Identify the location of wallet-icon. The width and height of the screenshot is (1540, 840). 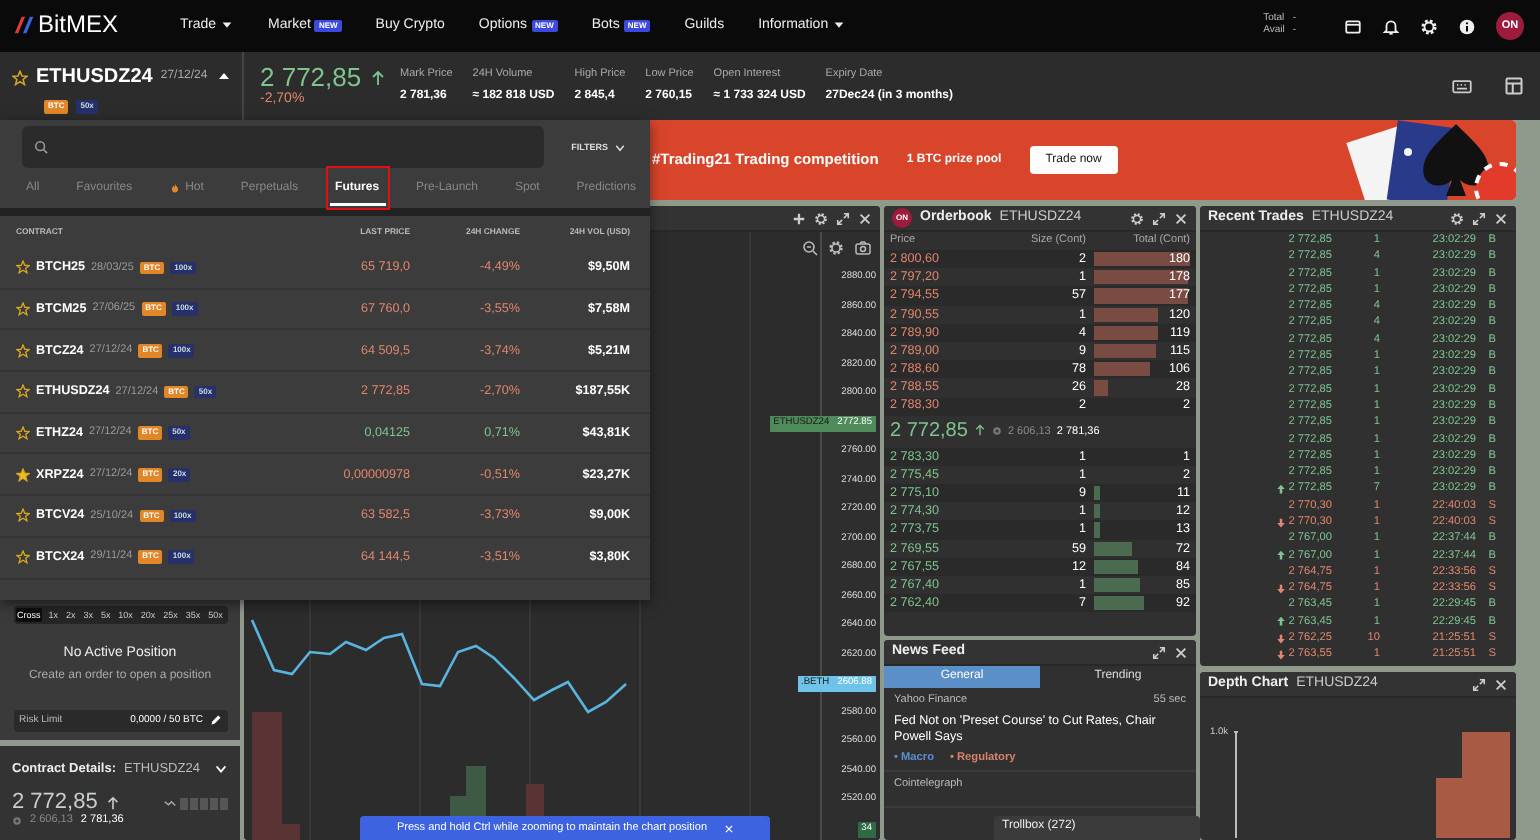
(1353, 26).